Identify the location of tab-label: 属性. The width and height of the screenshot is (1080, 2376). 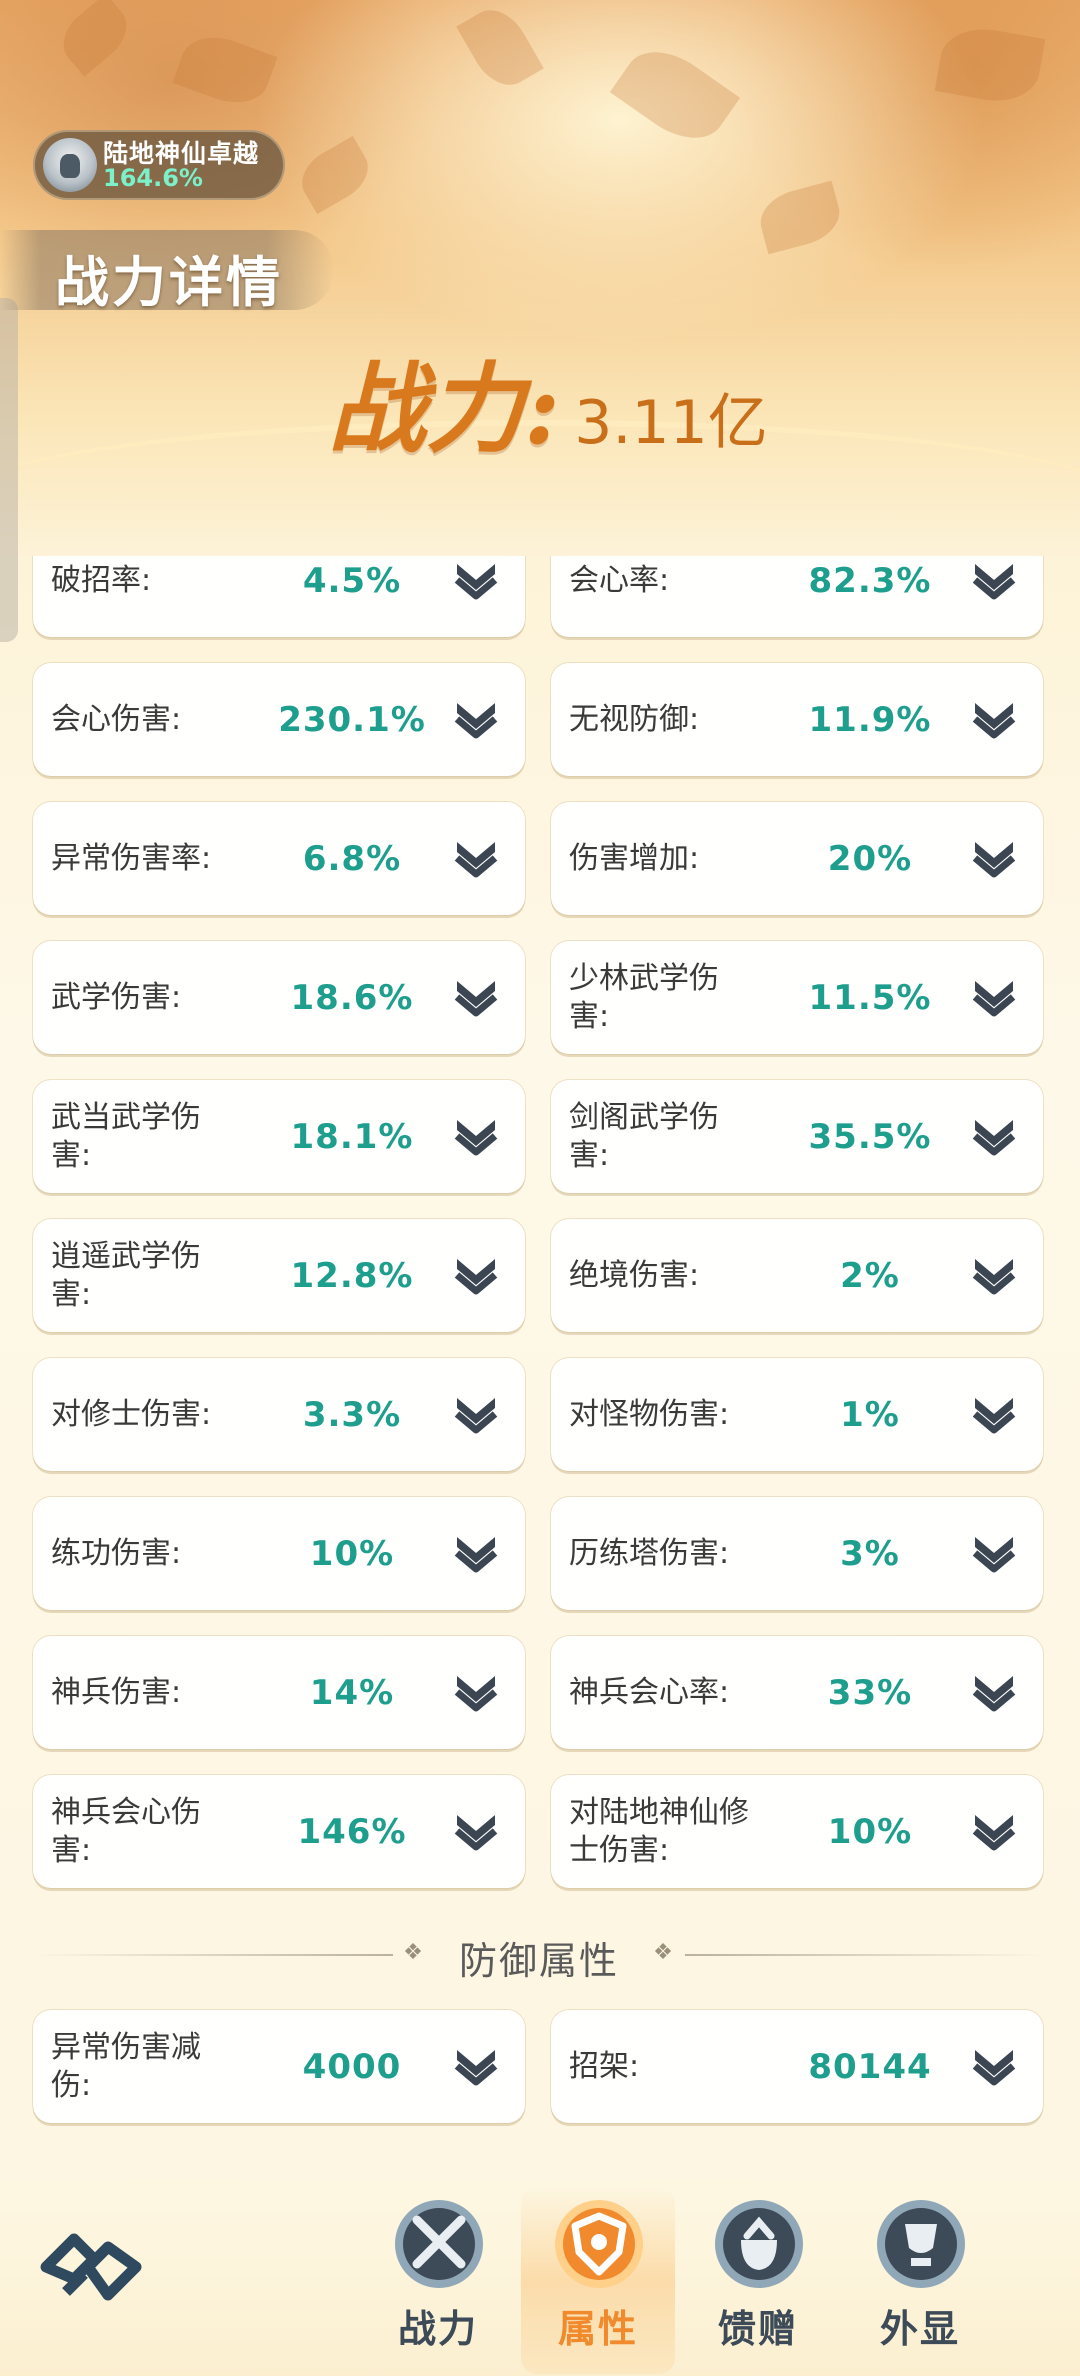
(597, 2329).